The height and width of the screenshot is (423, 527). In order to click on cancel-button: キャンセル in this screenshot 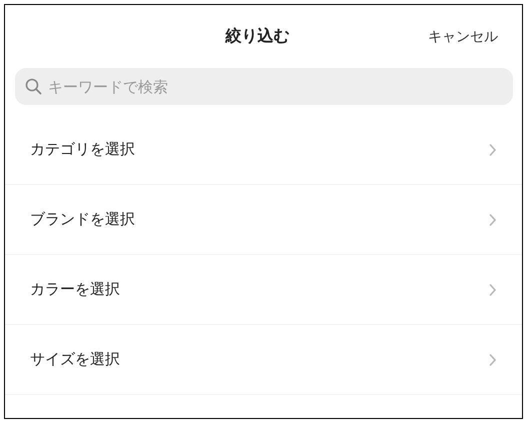, I will do `click(463, 37)`.